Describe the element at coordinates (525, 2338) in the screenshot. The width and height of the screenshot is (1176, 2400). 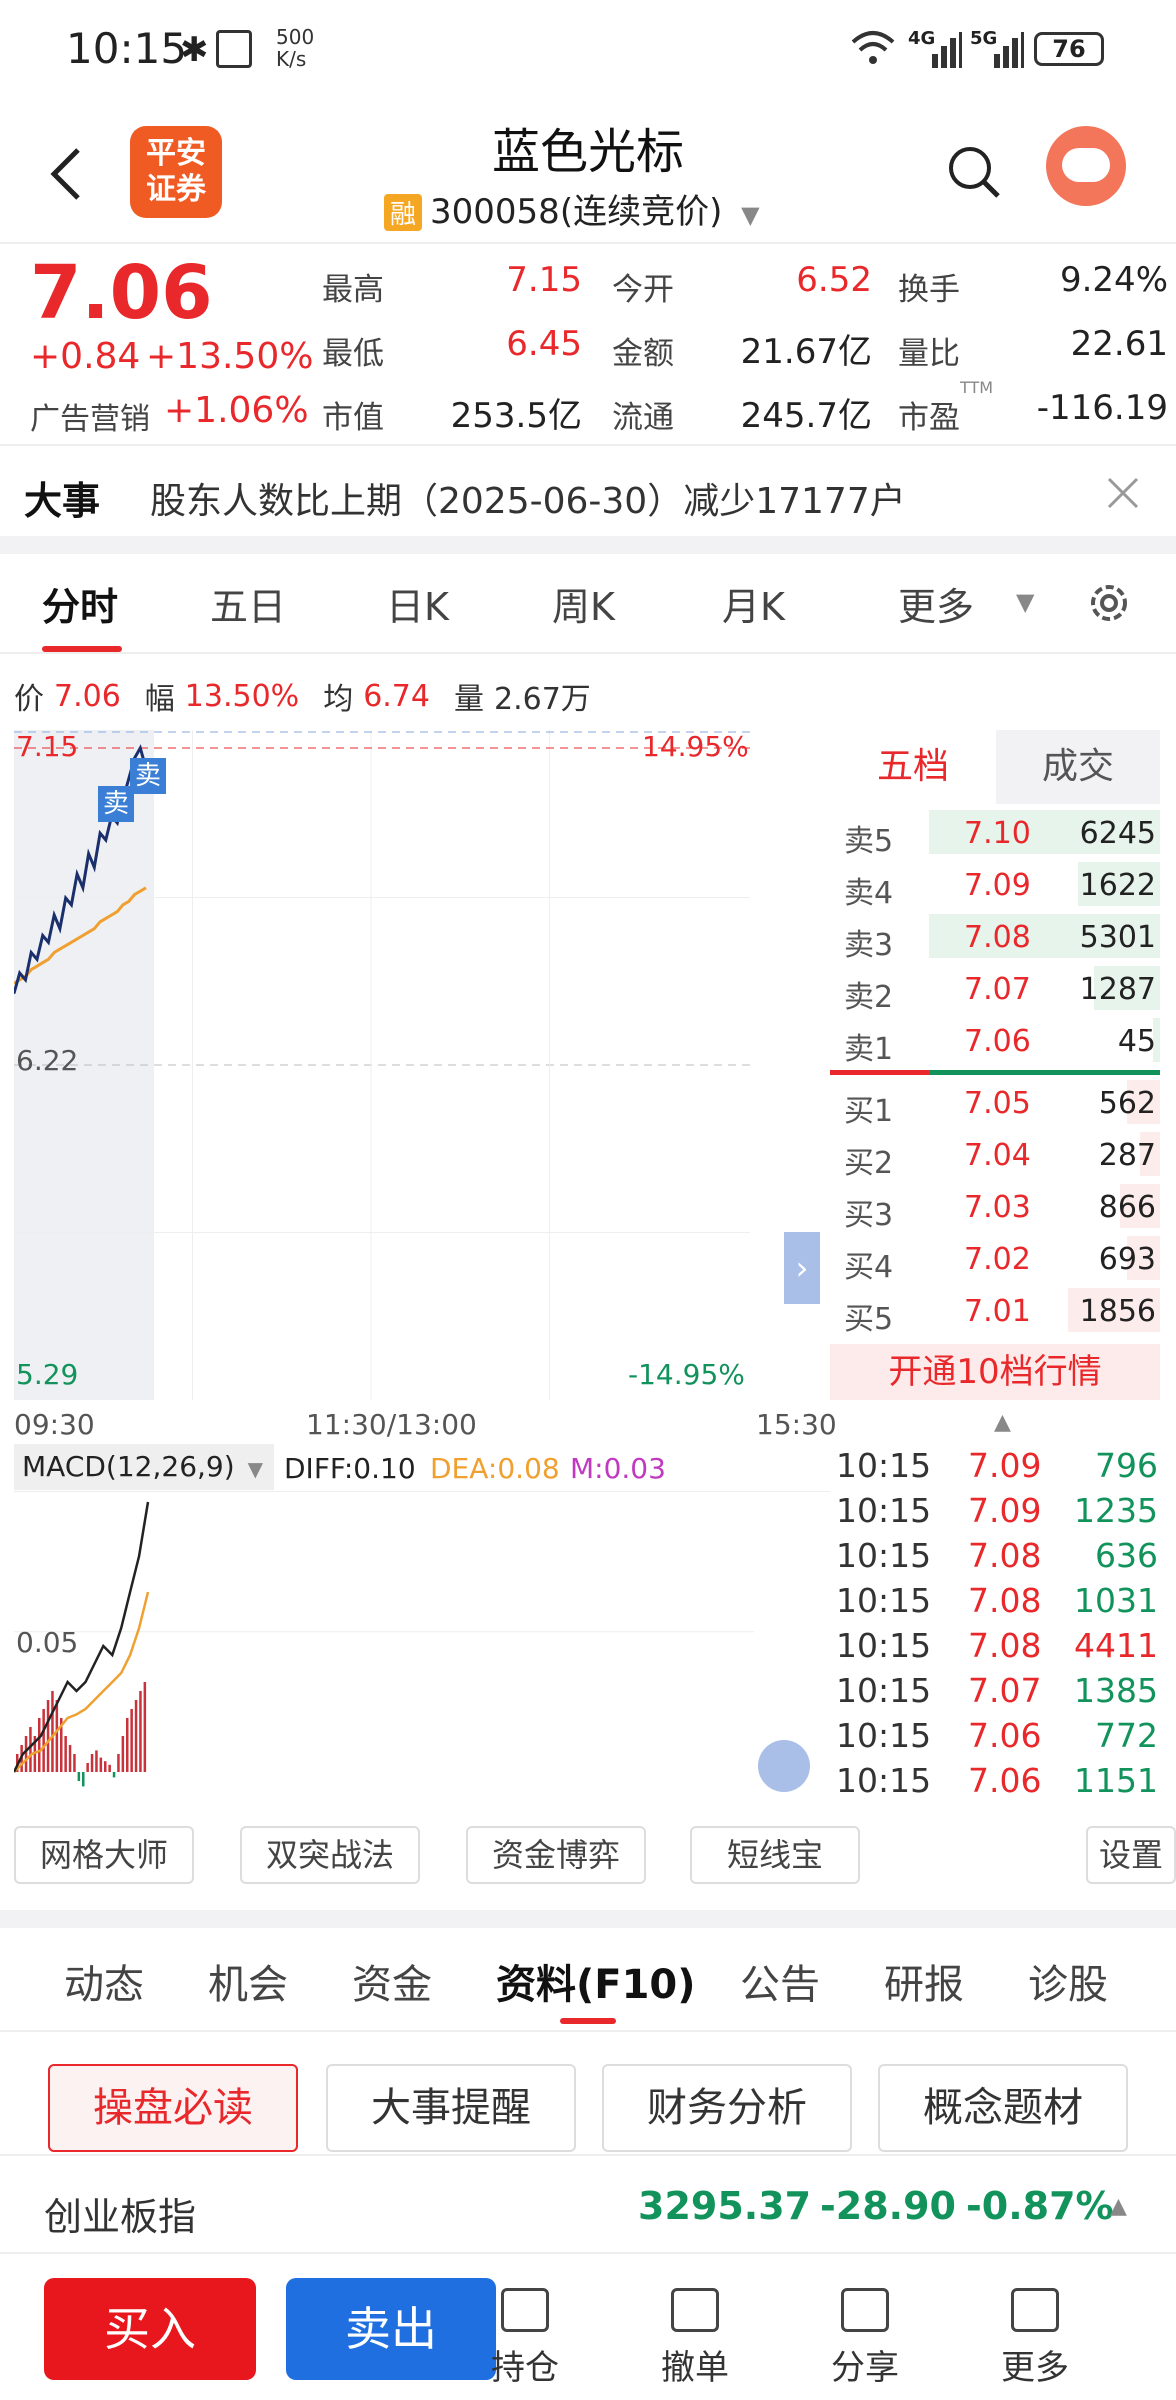
I see `bottom-item-0: 持仓` at that location.